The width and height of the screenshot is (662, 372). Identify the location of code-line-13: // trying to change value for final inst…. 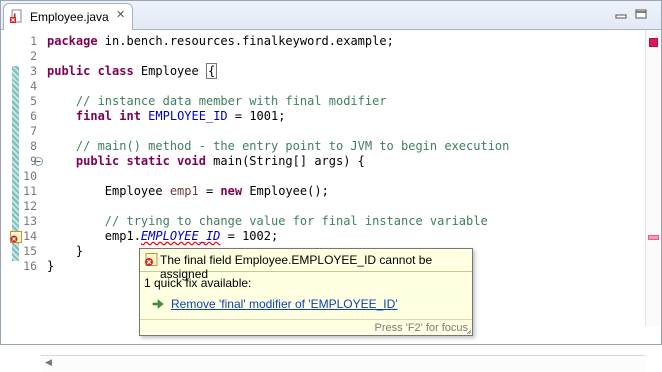
(267, 221).